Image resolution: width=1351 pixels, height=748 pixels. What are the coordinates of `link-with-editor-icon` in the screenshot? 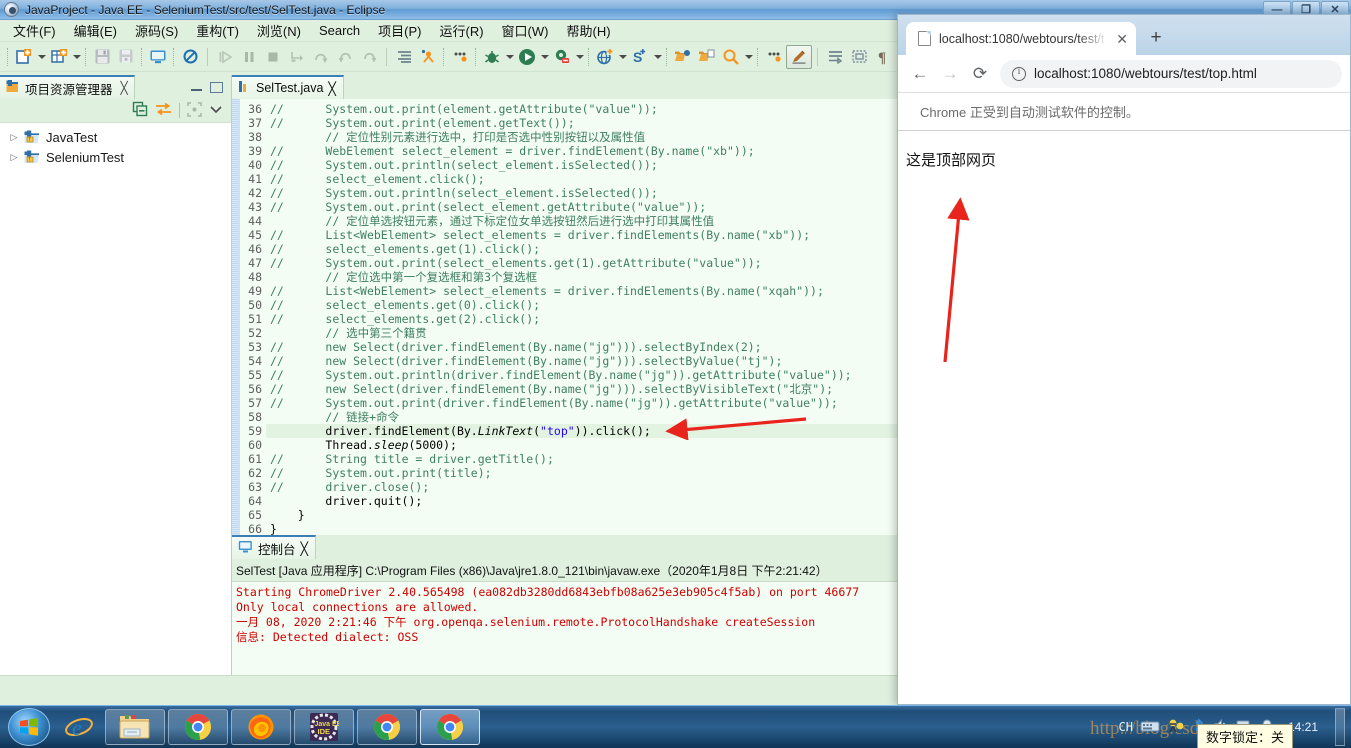 It's located at (163, 110).